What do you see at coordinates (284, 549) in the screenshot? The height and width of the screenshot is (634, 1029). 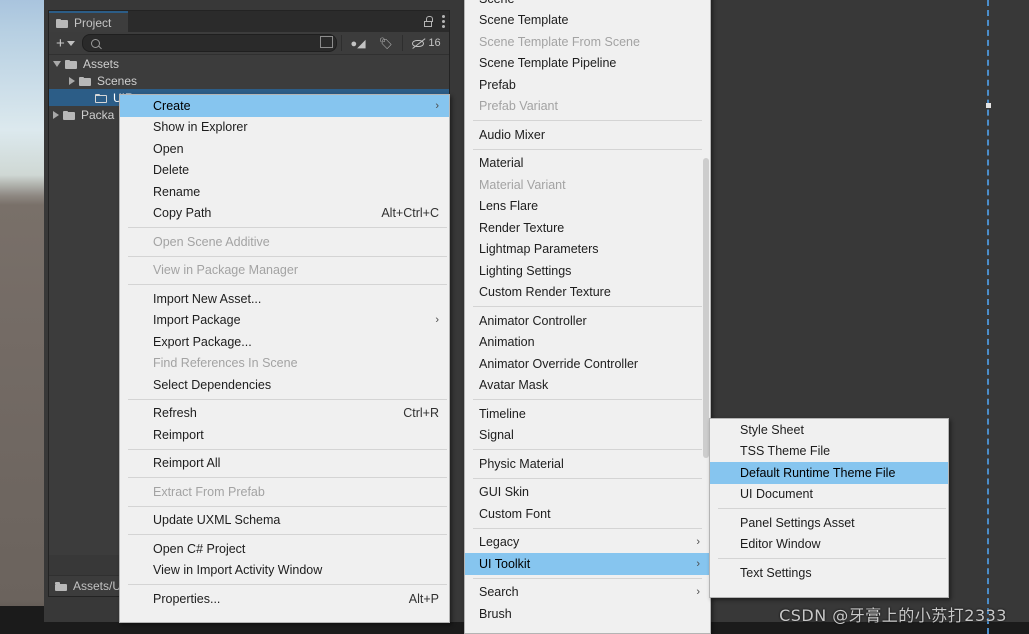 I see `menu-item-open-c-project: Open C# Project` at bounding box center [284, 549].